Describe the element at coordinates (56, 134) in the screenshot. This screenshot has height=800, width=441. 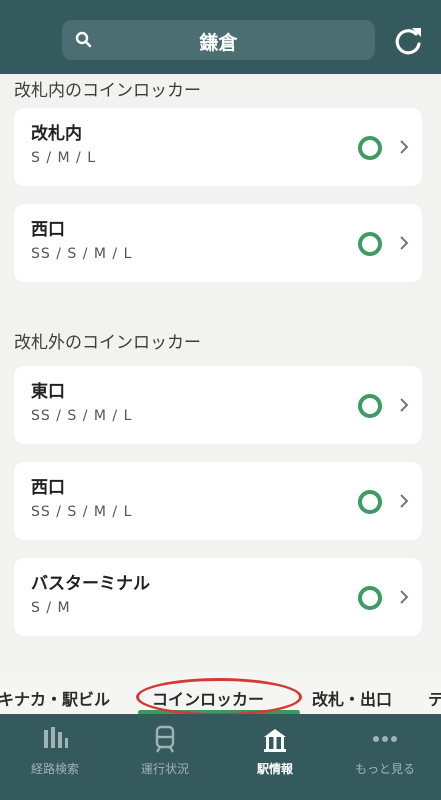
I see `locker-name: 改札内` at that location.